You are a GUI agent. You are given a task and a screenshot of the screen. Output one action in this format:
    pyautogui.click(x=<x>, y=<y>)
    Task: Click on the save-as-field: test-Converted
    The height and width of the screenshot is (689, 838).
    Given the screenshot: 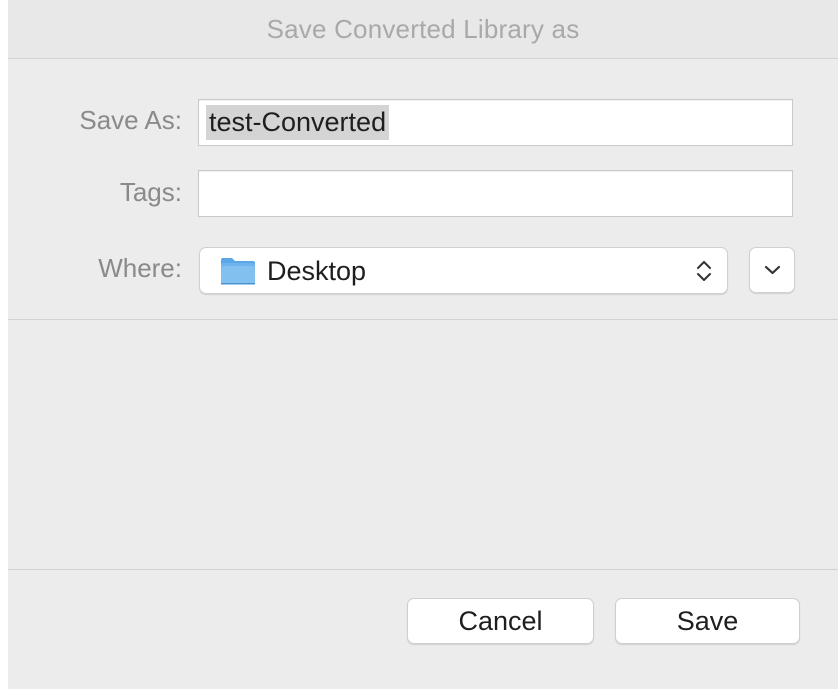 What is the action you would take?
    pyautogui.click(x=495, y=122)
    